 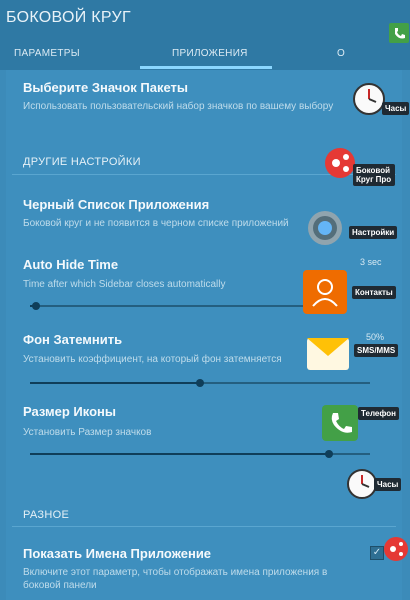 I want to click on app-bar: БОКОВОЙ КРУГ, so click(x=205, y=20).